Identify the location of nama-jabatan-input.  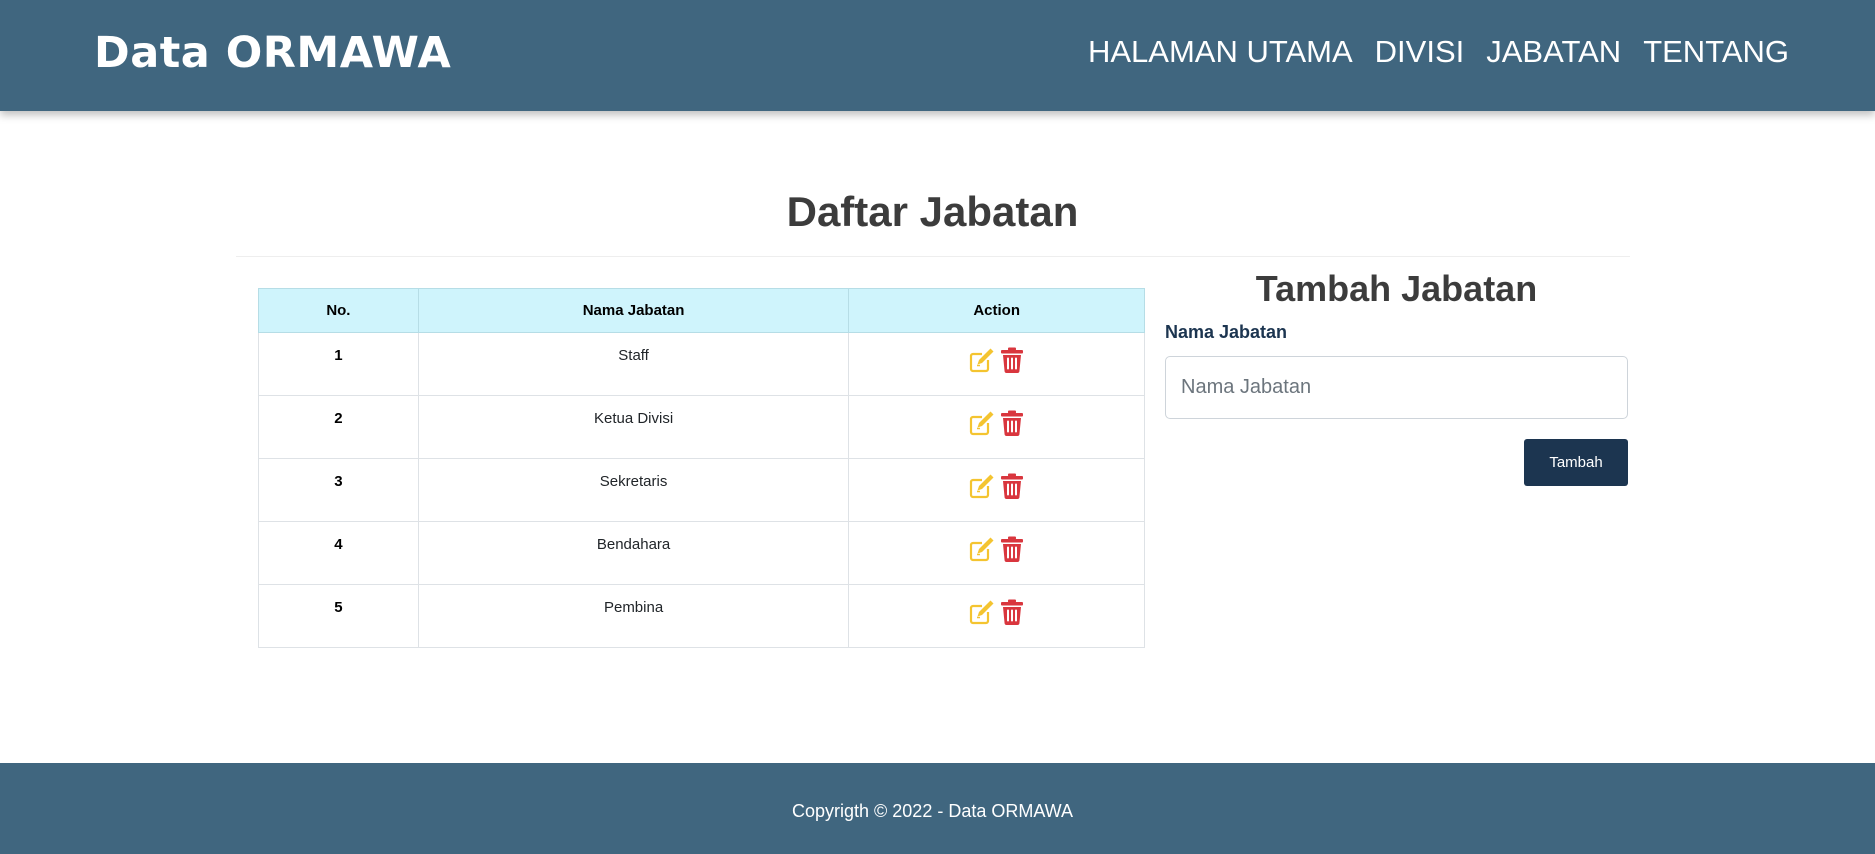
(1396, 387).